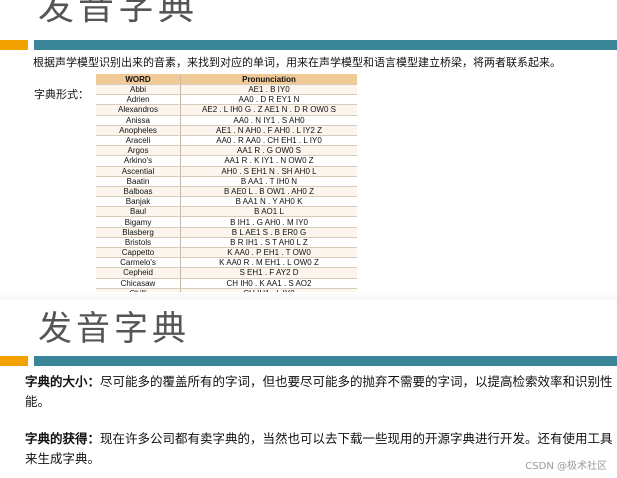 This screenshot has height=478, width=617. Describe the element at coordinates (138, 232) in the screenshot. I see `word-cell: Blasberg` at that location.